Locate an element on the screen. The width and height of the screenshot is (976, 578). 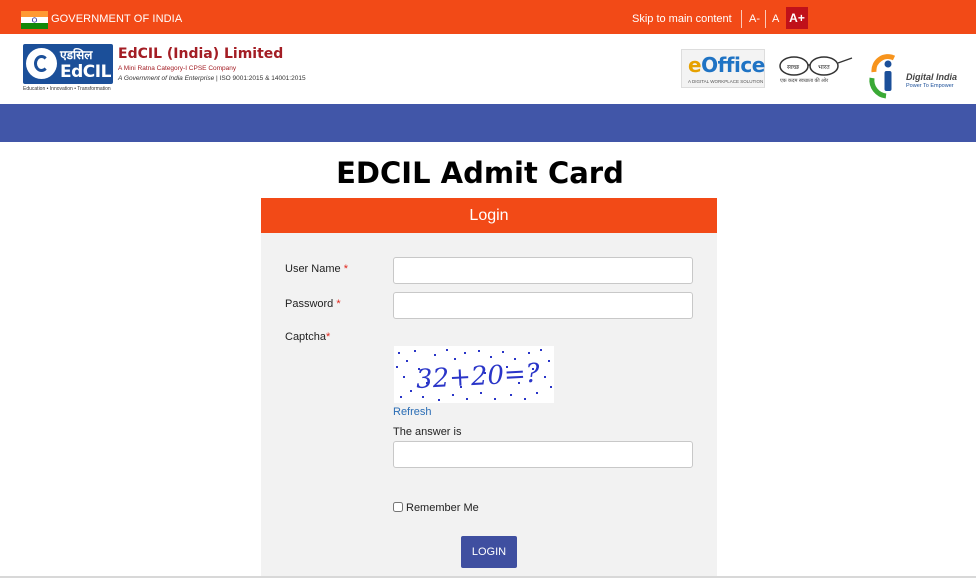
username-label: User Name * is located at coordinates (316, 269).